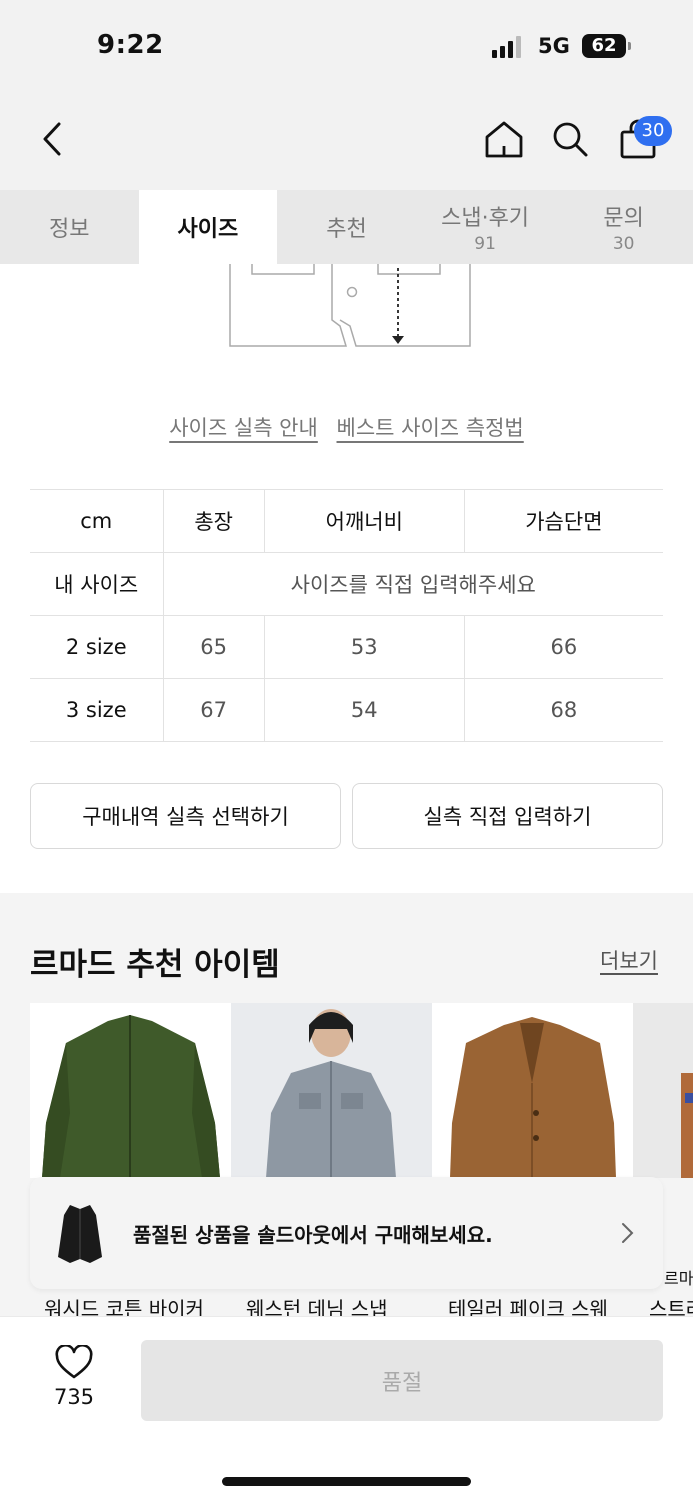  Describe the element at coordinates (346, 1481) in the screenshot. I see `home-indicator` at that location.